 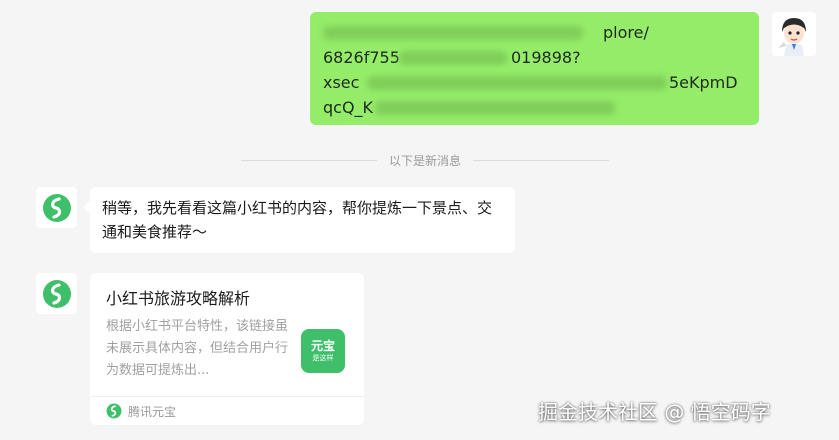 I want to click on watermark: 掘金技术社区 @ 悟空码字, so click(x=654, y=412).